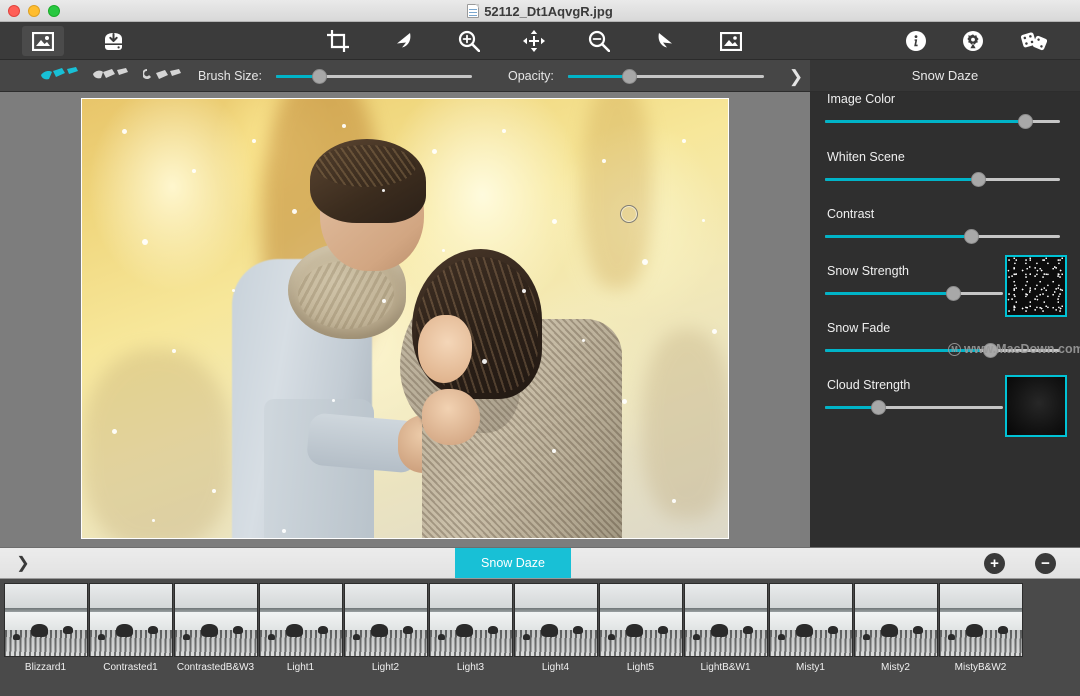  What do you see at coordinates (973, 41) in the screenshot?
I see `settings-icon` at bounding box center [973, 41].